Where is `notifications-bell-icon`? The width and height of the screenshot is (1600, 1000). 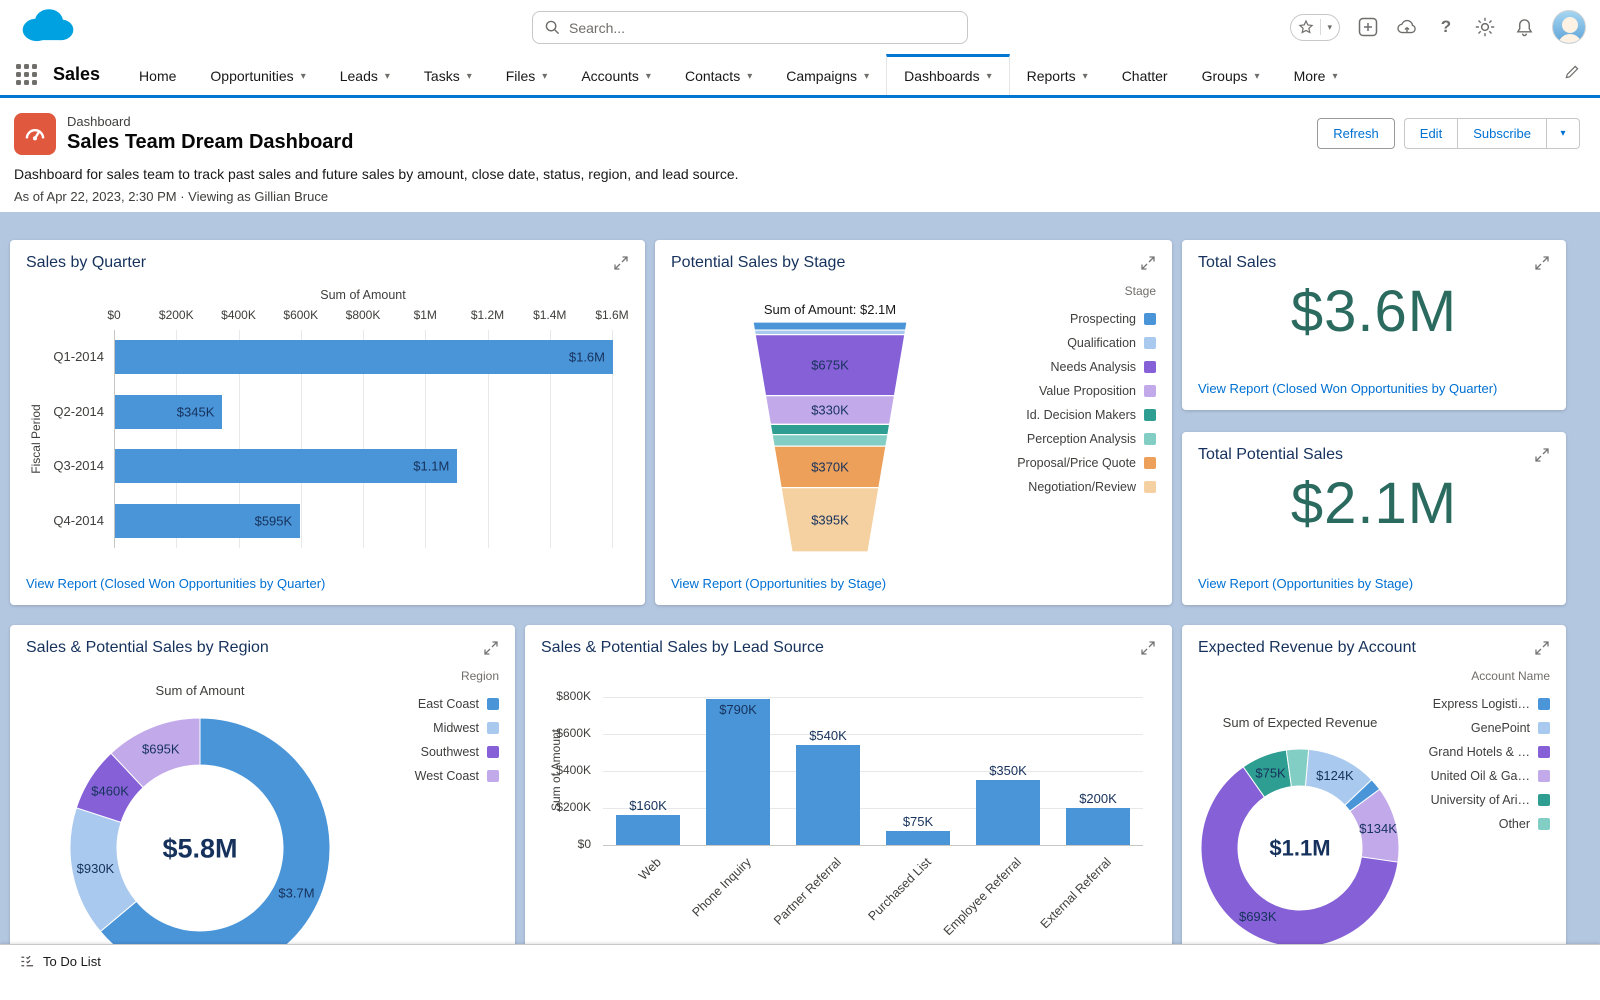 notifications-bell-icon is located at coordinates (1524, 27).